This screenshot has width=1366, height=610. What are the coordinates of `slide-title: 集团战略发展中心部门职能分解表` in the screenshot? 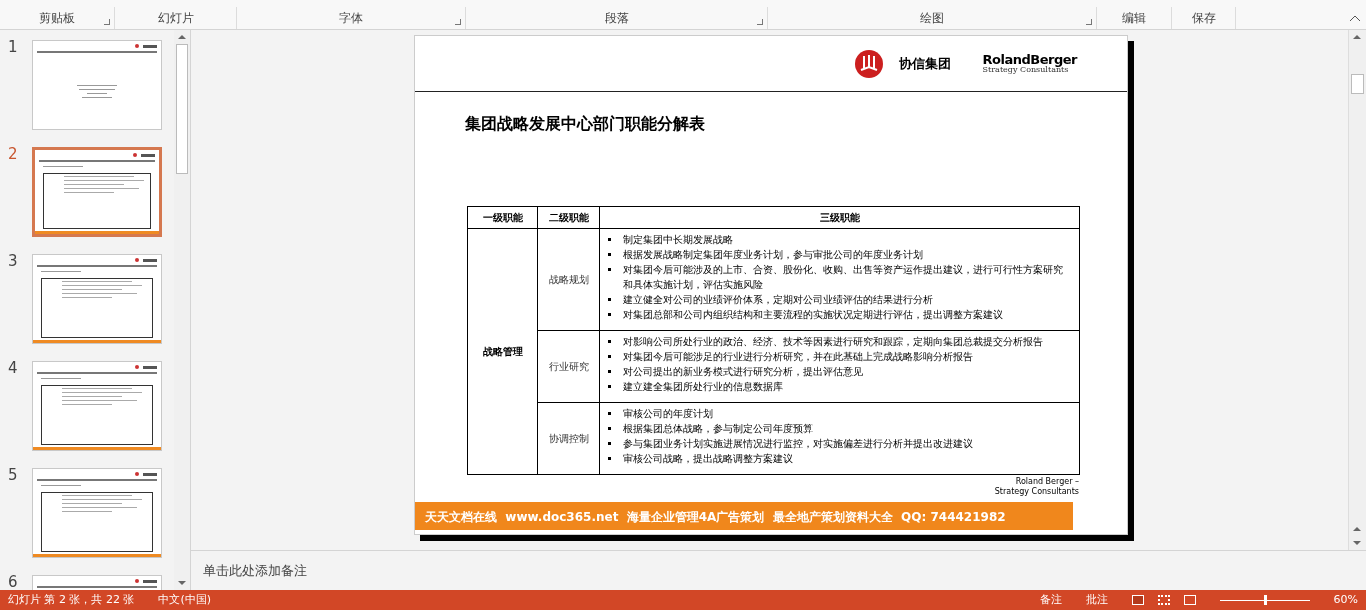 It's located at (585, 124).